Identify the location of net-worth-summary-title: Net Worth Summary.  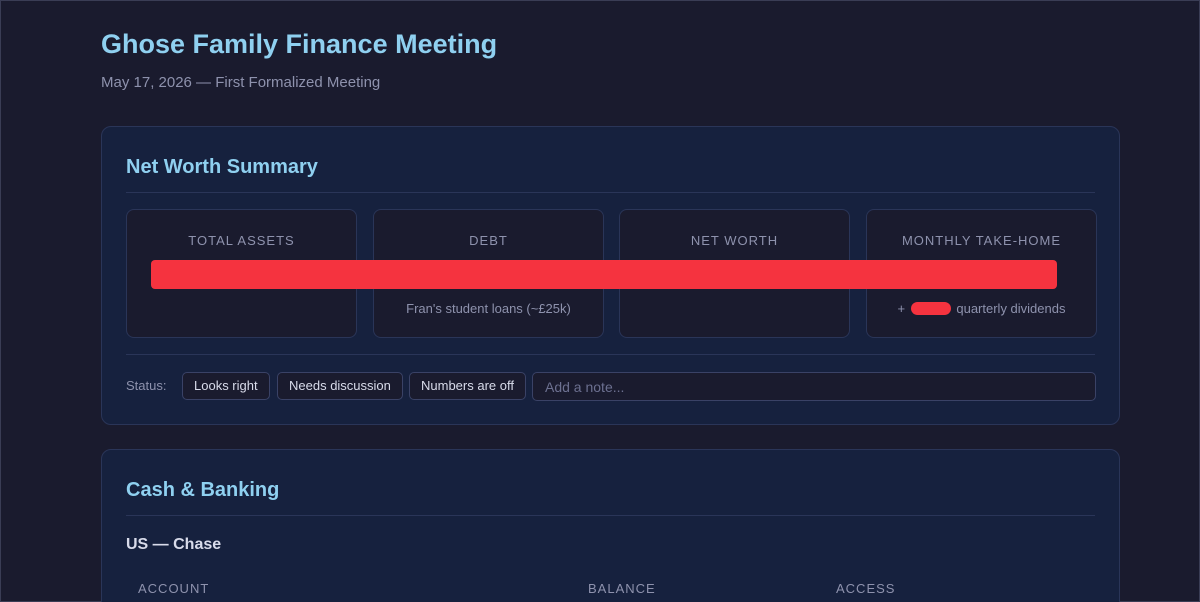
(222, 167).